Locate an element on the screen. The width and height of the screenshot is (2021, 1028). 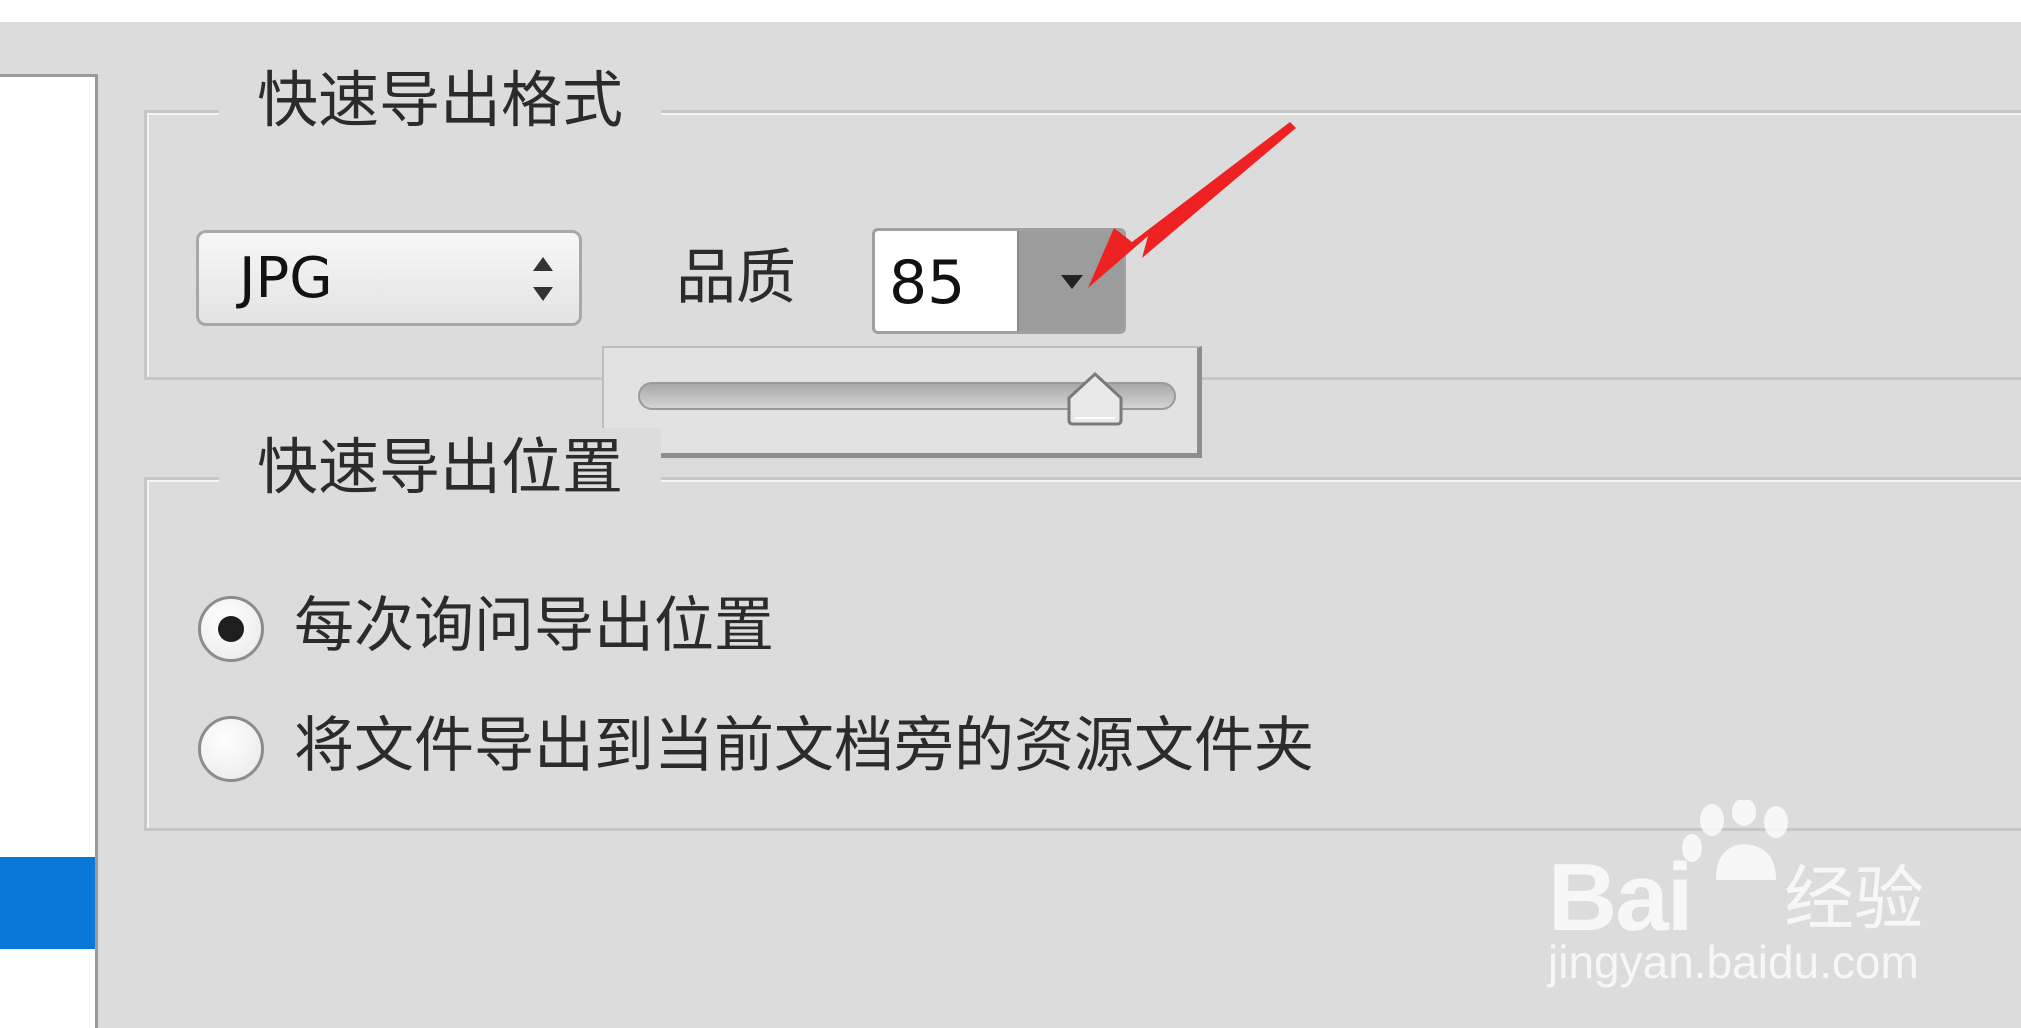
watermark-url: jingyan.baidu.com is located at coordinates (1733, 962).